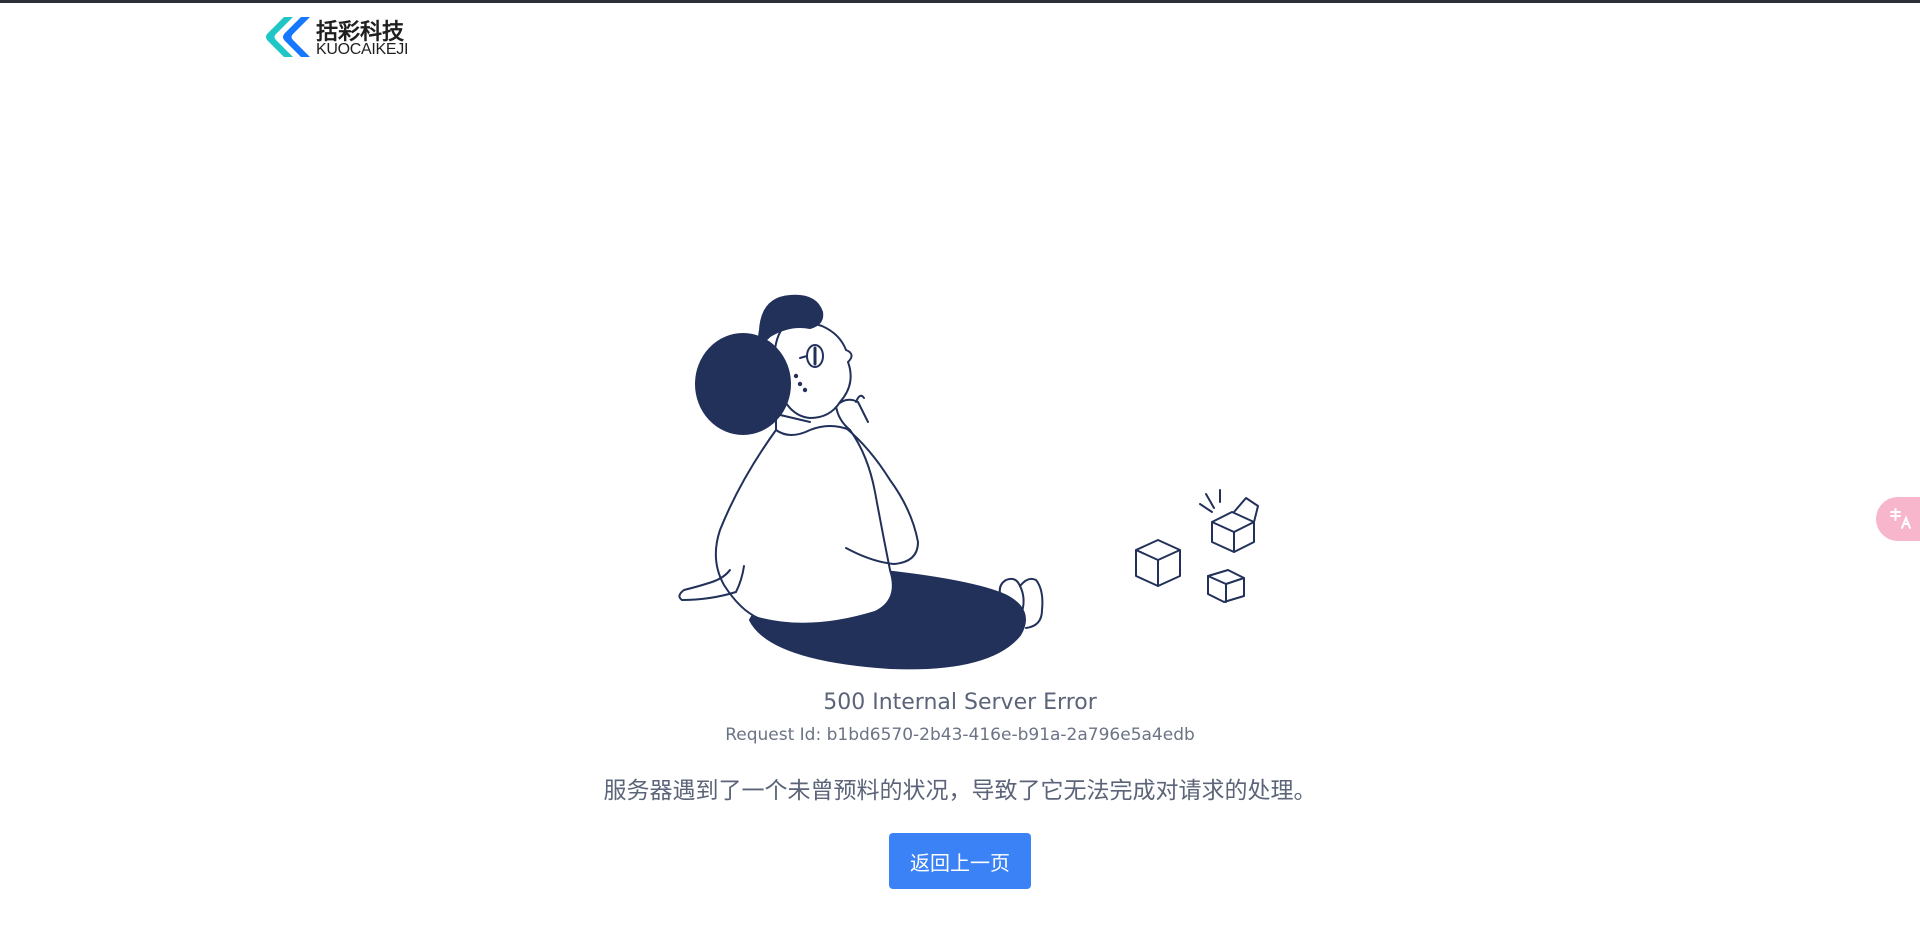 The height and width of the screenshot is (928, 1920). Describe the element at coordinates (337, 37) in the screenshot. I see `company-logo: 括彩科技 KUOCAIKEJI` at that location.